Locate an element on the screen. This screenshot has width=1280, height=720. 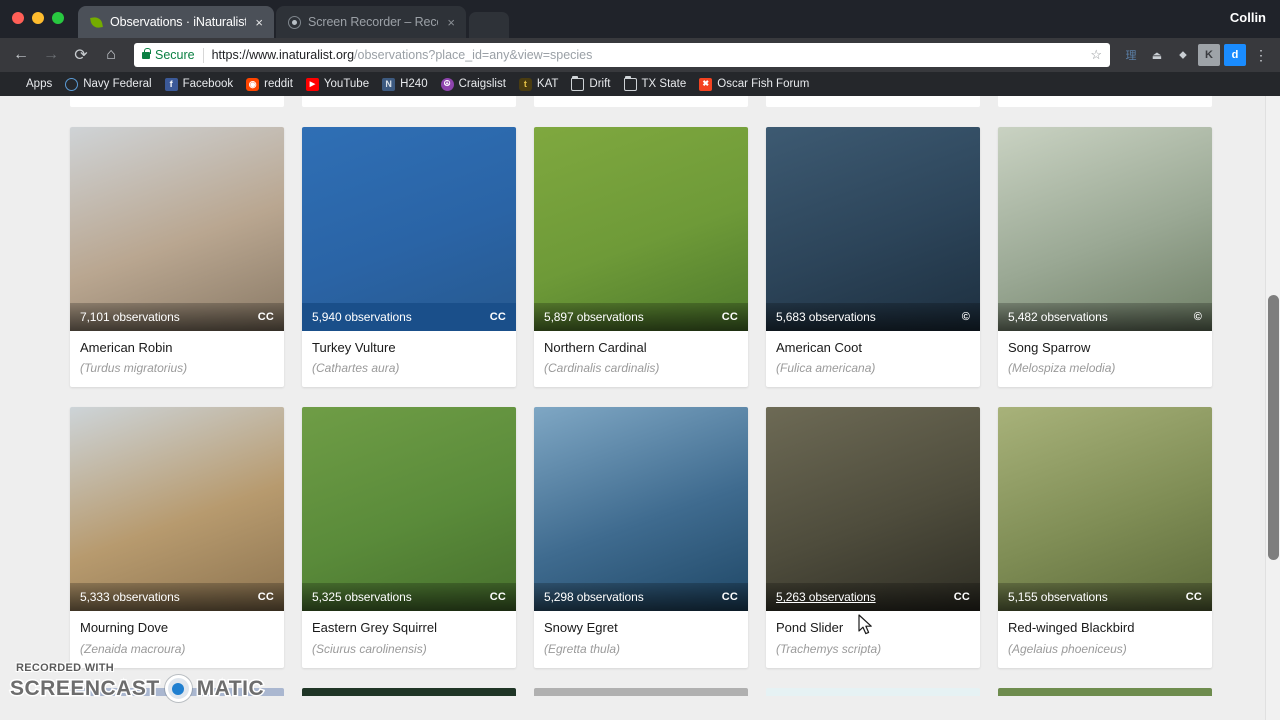
species-common-name: Song Sparrow is located at coordinates (1105, 348).